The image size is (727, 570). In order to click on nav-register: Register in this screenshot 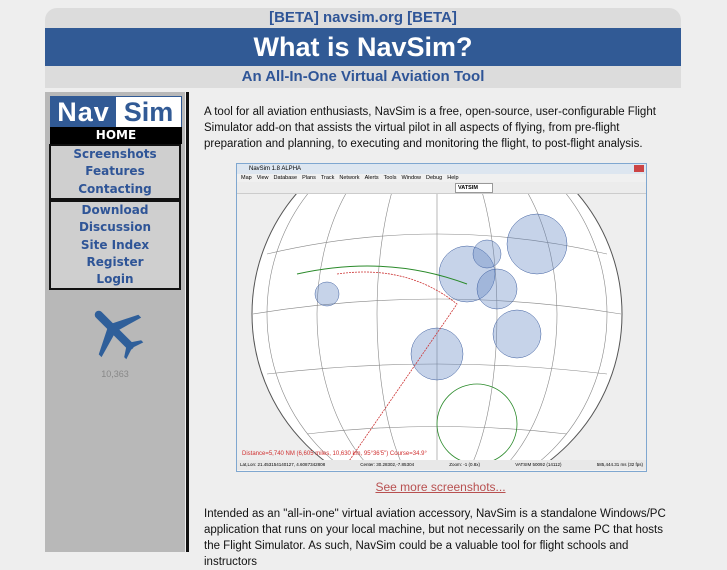, I will do `click(115, 262)`.